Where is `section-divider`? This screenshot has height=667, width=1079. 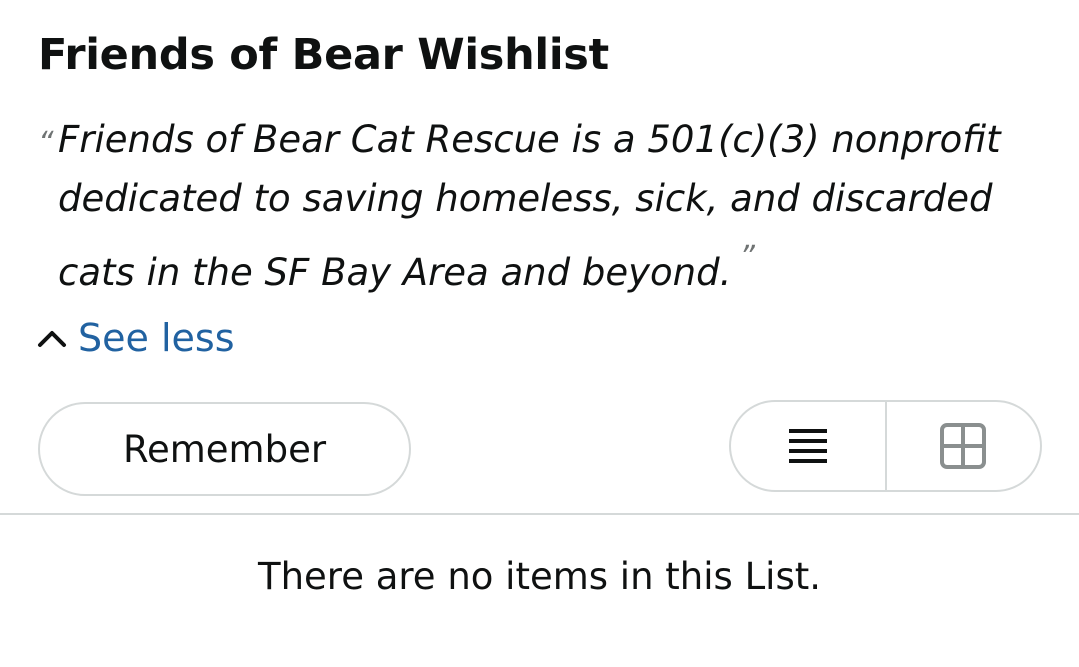 section-divider is located at coordinates (539, 514).